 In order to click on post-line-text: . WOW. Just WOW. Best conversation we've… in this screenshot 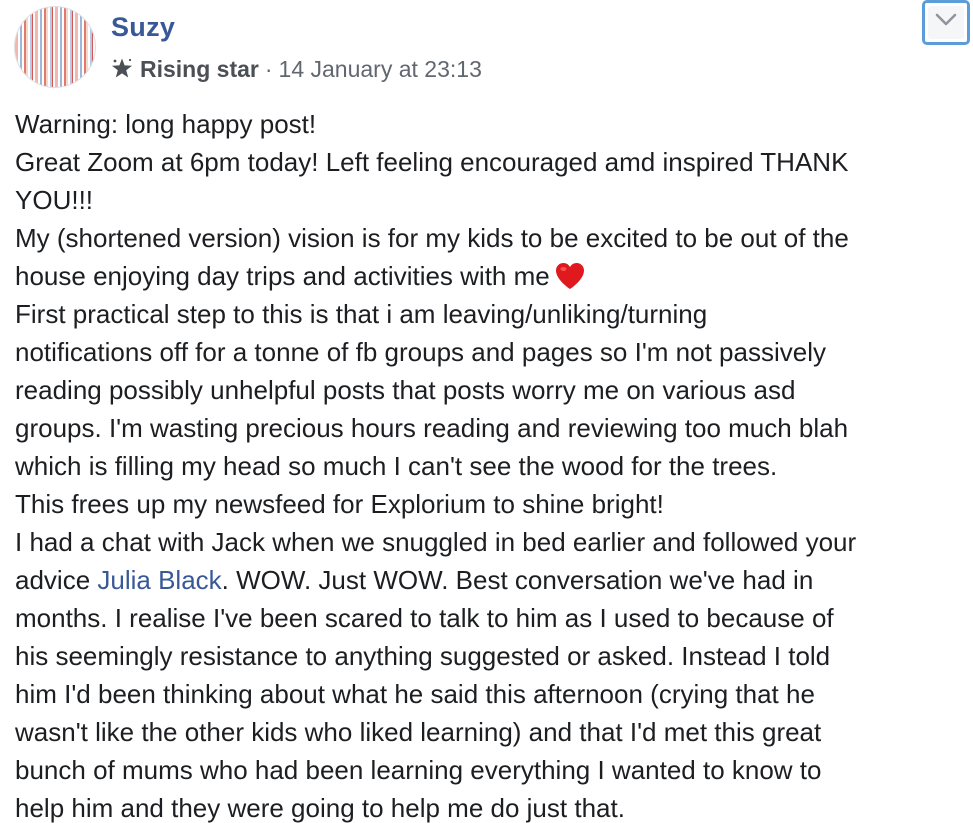, I will do `click(517, 580)`.